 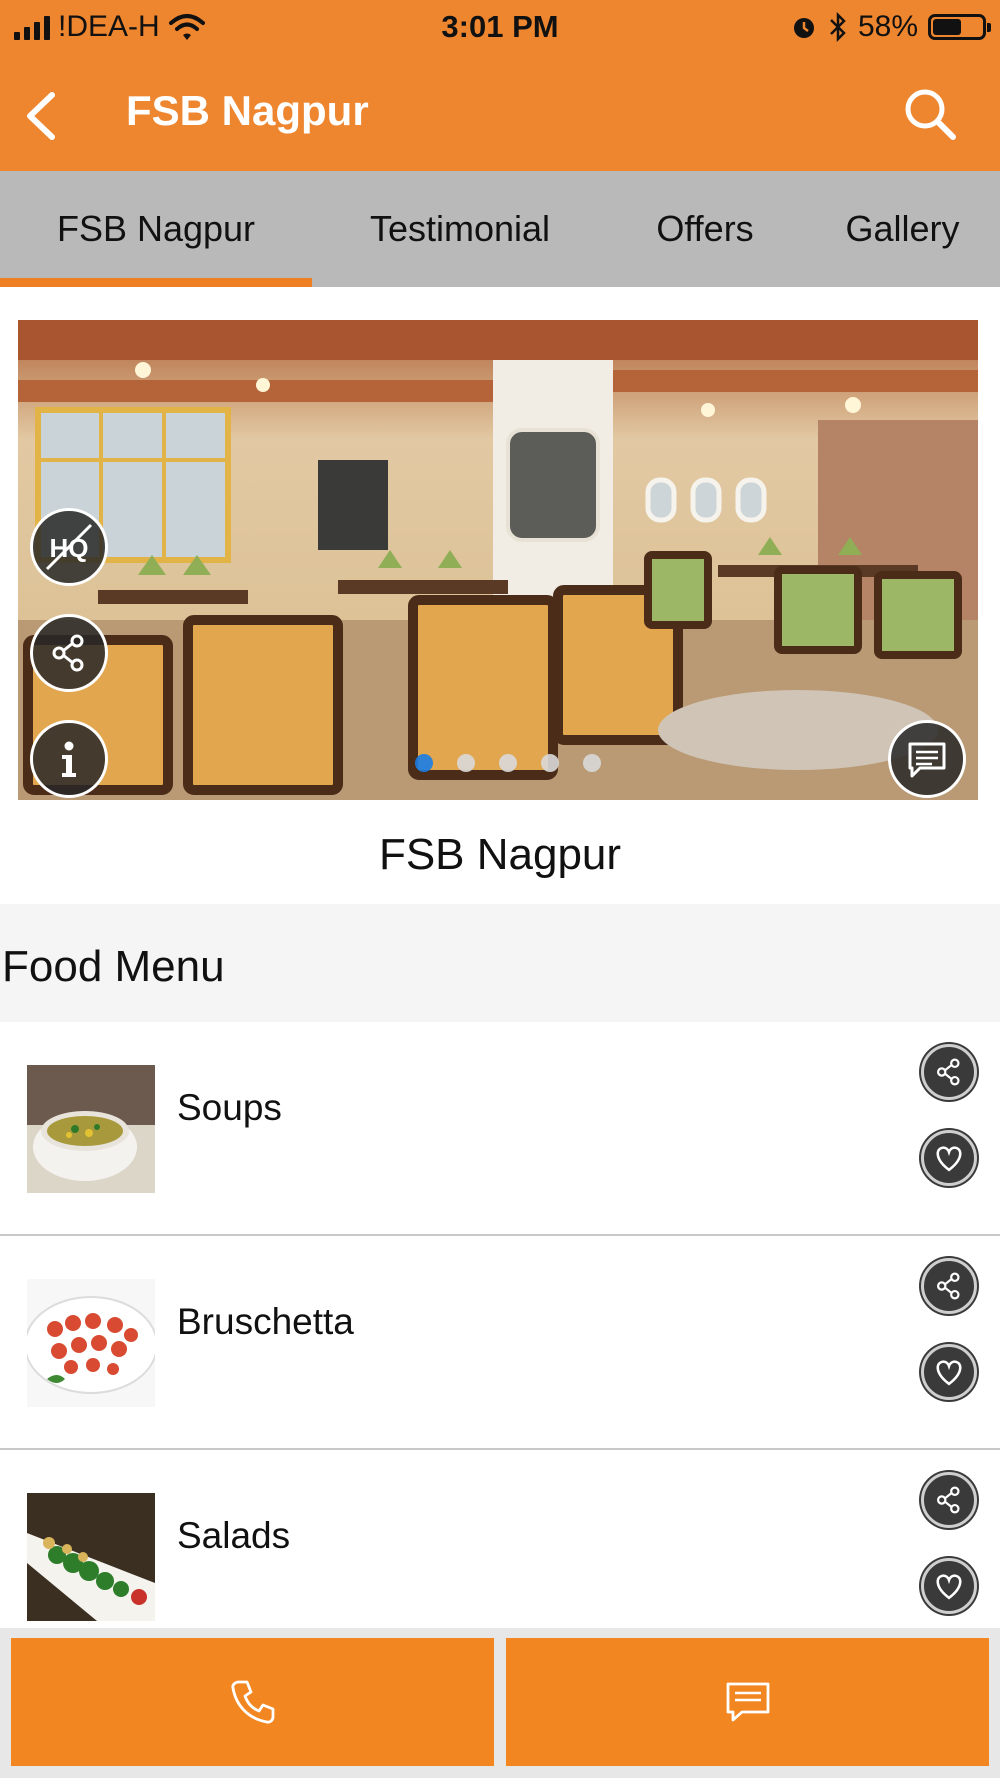 I want to click on status-bar: !DEA-H 3:01 PM 58%, so click(x=500, y=27).